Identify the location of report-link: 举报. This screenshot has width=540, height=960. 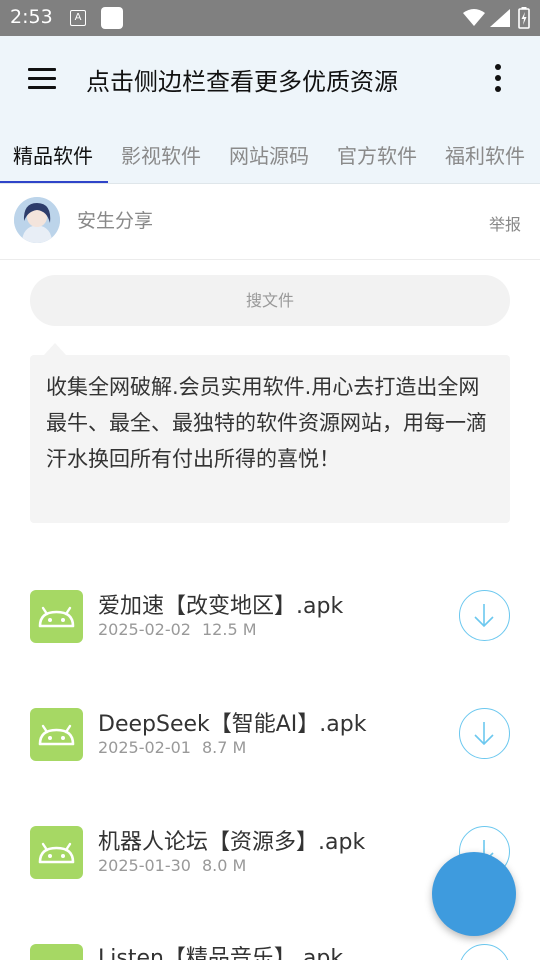
(505, 223).